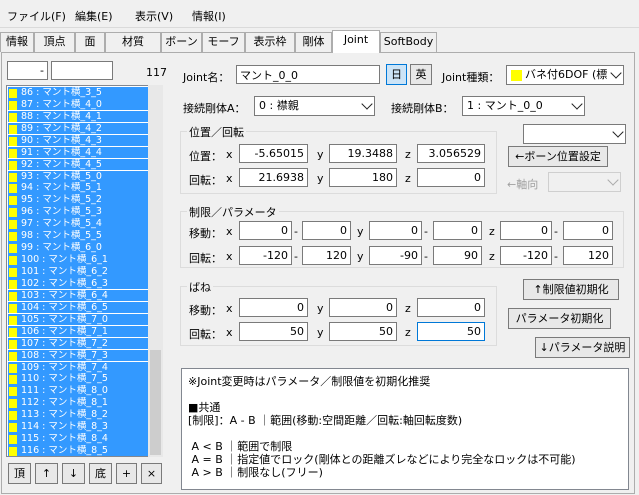  Describe the element at coordinates (78, 248) in the screenshot. I see `list-item: 99 : マント横_6_0` at that location.